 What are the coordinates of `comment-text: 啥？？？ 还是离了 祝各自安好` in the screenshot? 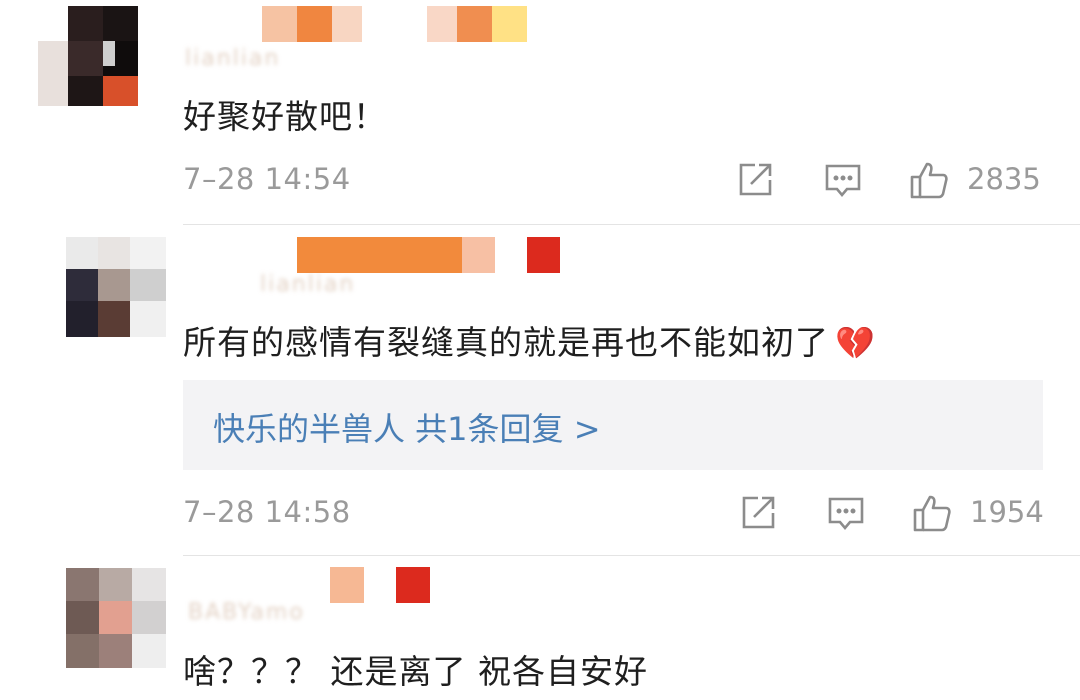 It's located at (415, 671).